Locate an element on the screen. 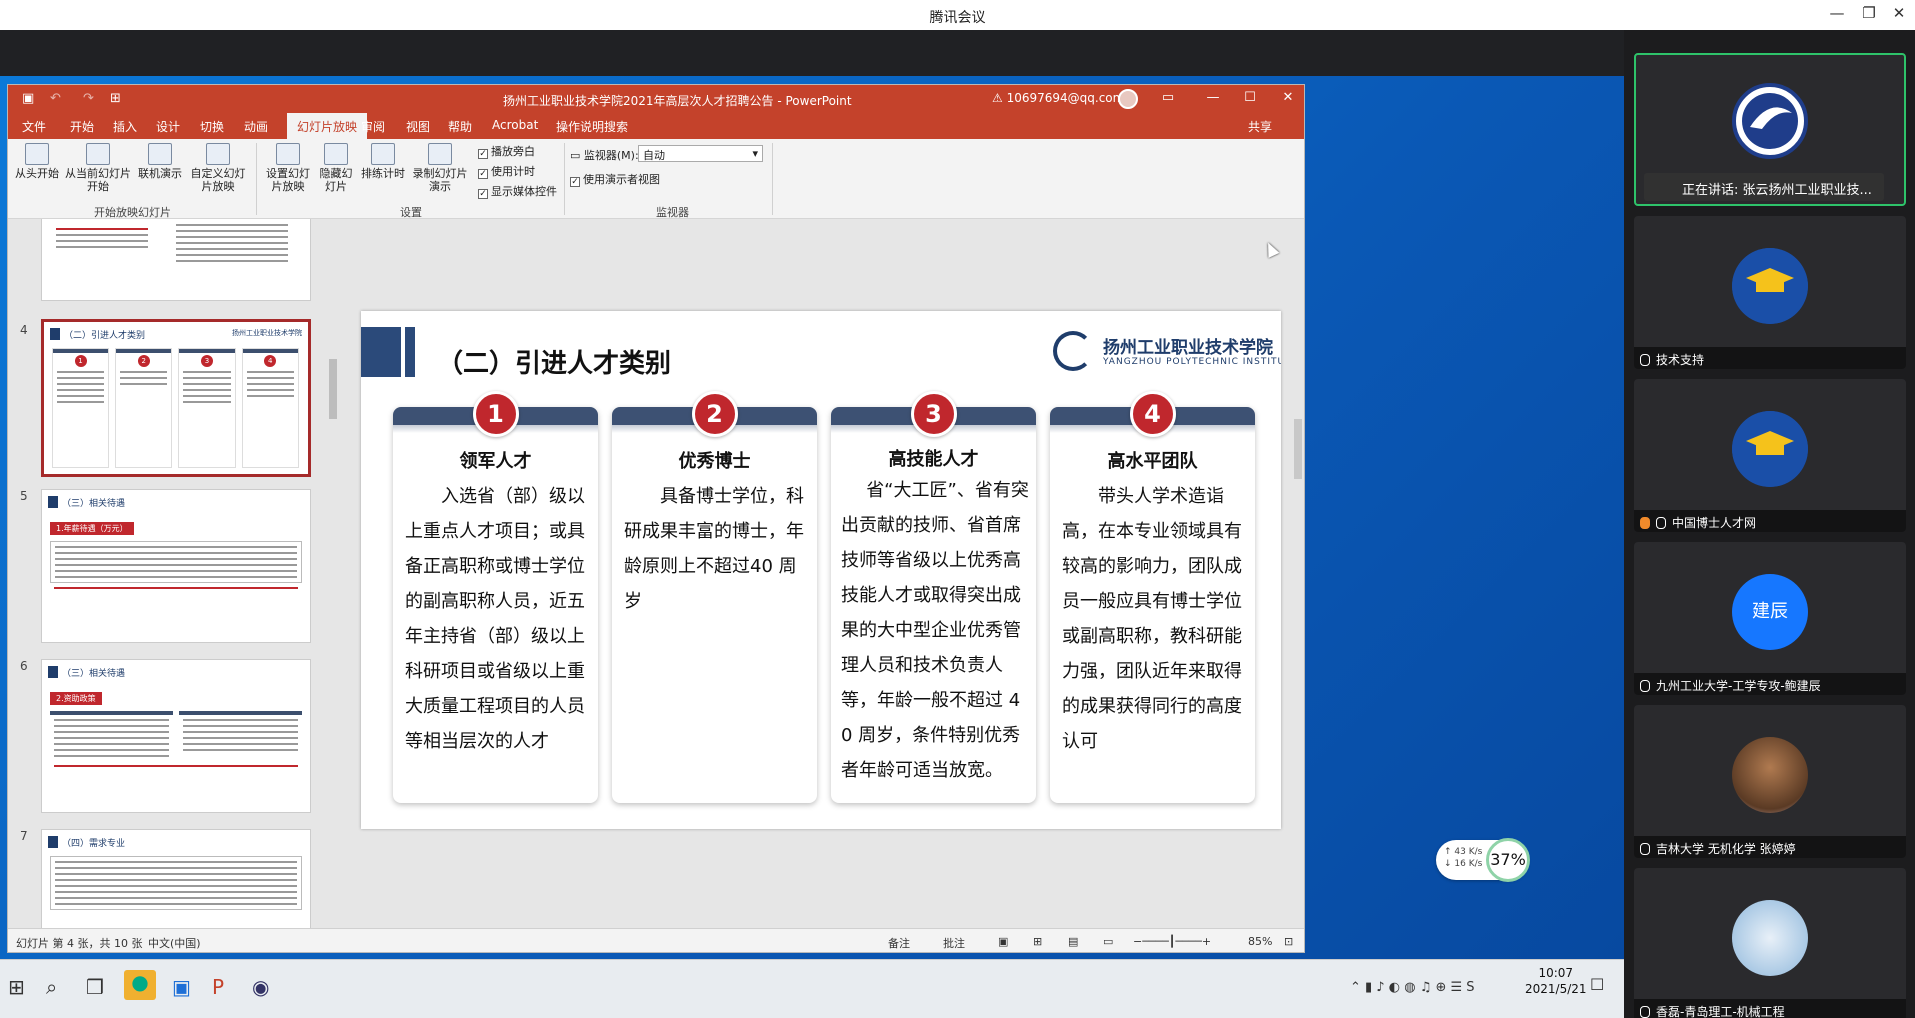 The width and height of the screenshot is (1915, 1018). tencent-meeting-icon: ▣ is located at coordinates (181, 987).